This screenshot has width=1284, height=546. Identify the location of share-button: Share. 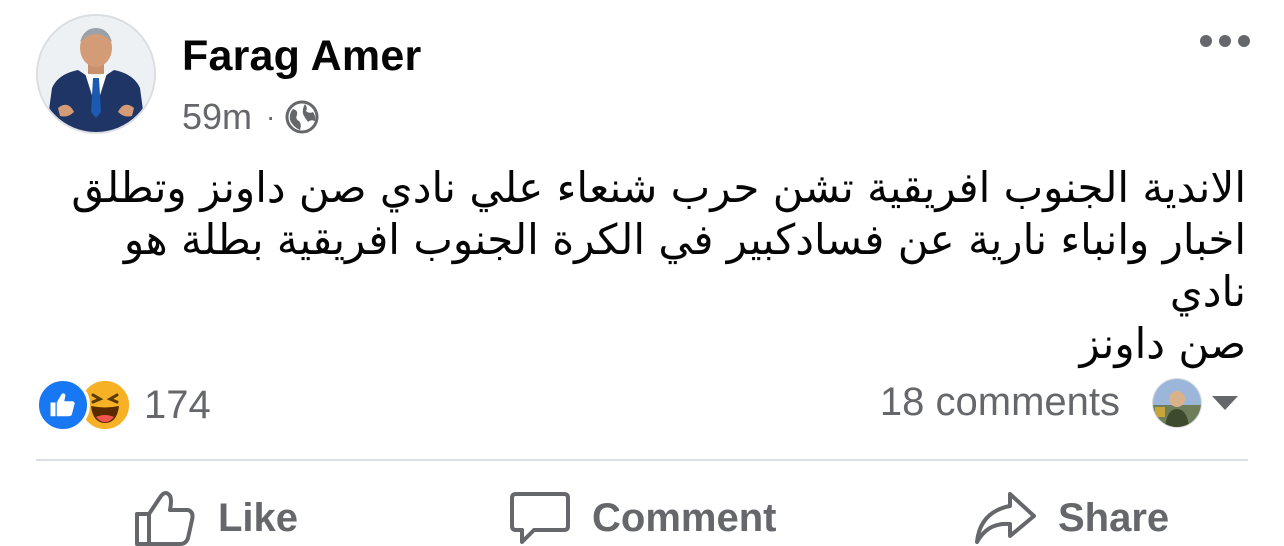
(1071, 518).